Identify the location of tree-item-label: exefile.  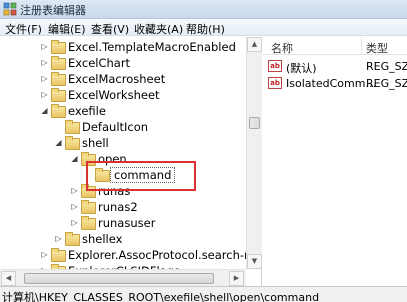
(87, 111).